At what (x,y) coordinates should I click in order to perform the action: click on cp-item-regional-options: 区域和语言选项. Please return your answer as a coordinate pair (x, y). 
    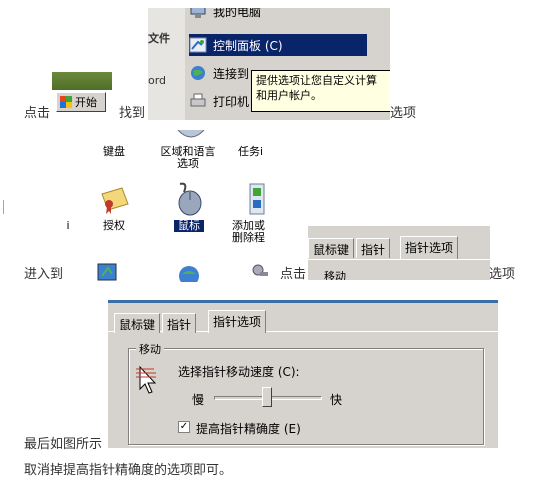
    Looking at the image, I should click on (188, 158).